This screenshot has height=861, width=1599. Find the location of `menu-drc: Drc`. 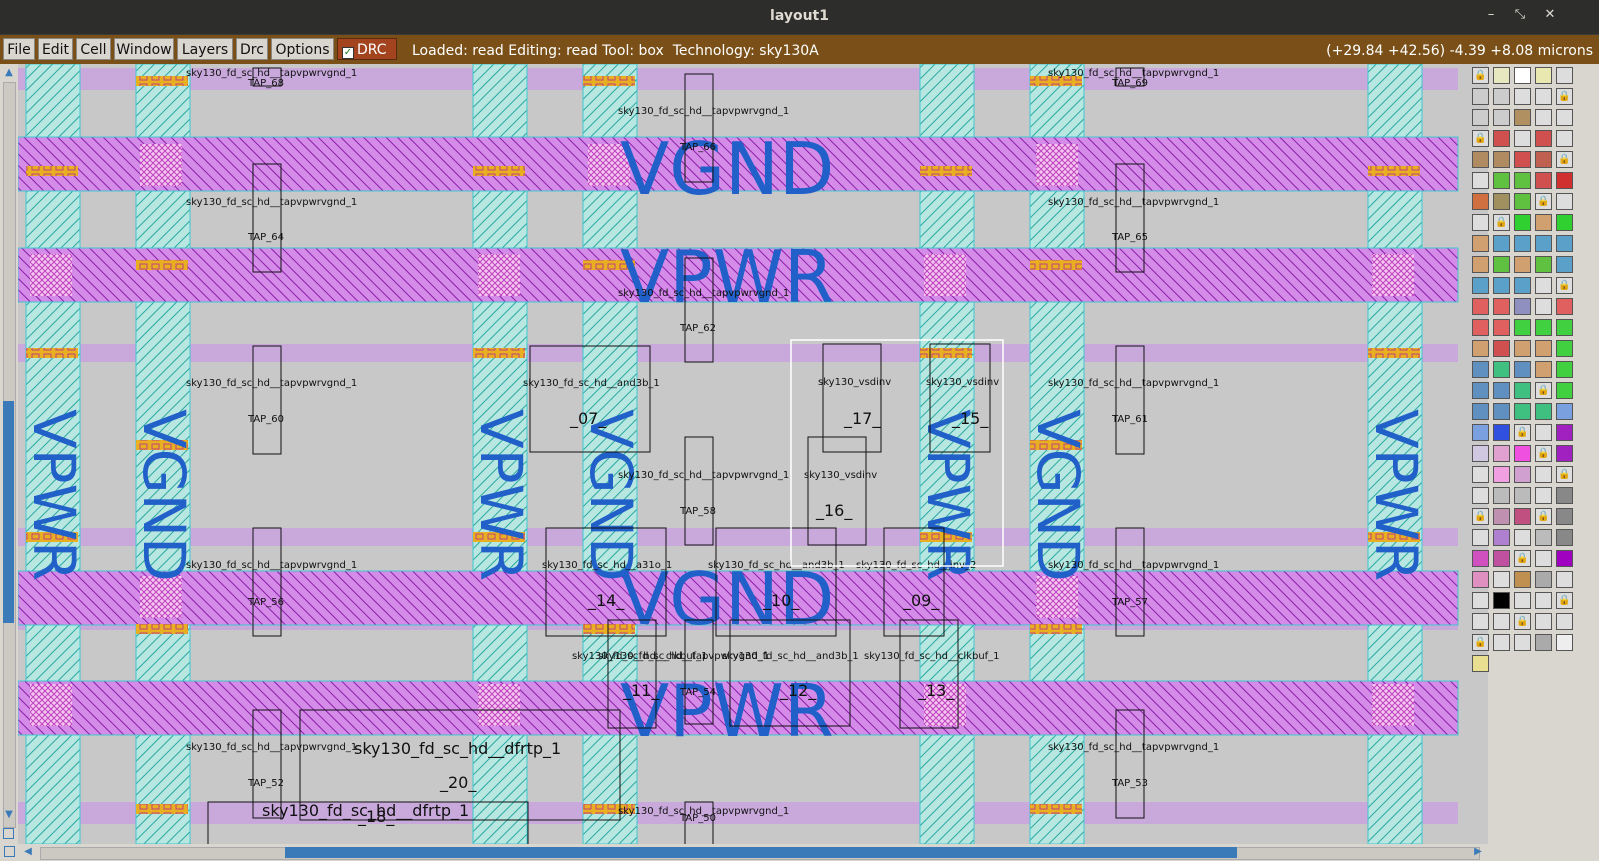

menu-drc: Drc is located at coordinates (252, 49).